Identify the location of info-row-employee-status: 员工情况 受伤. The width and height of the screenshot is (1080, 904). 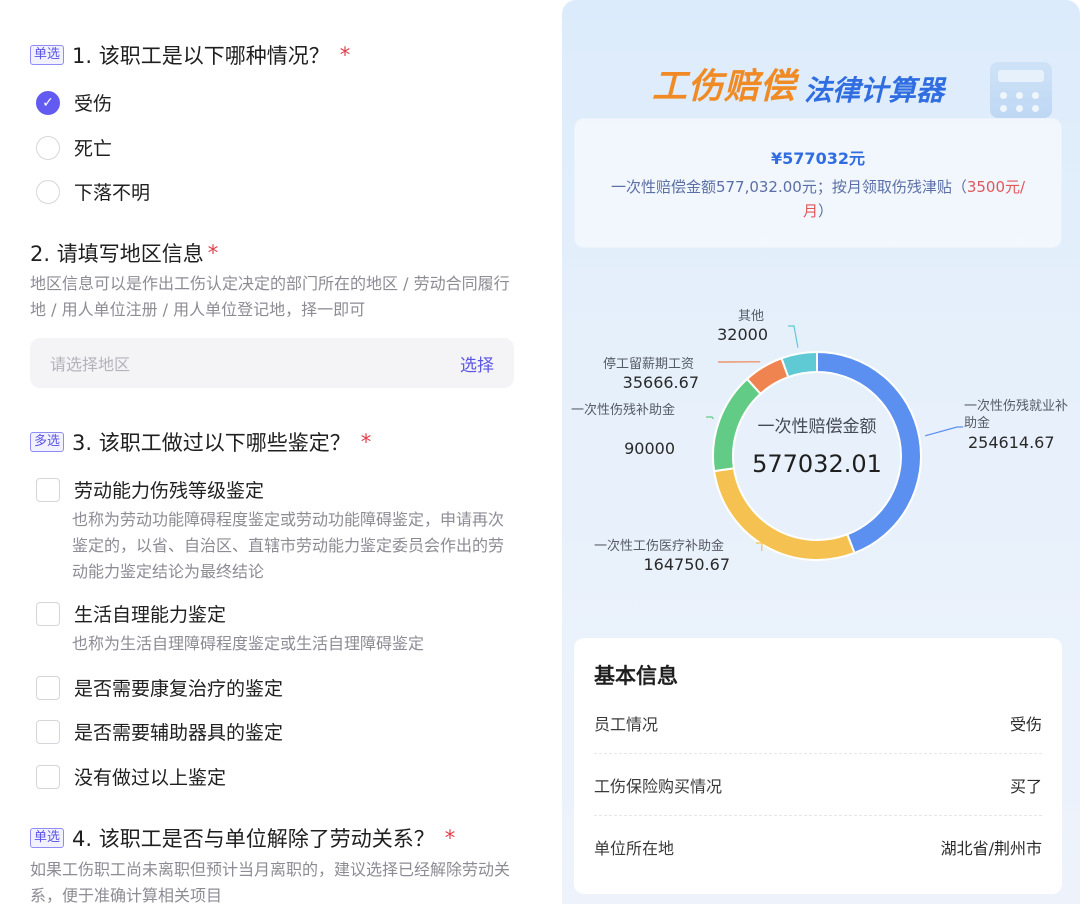
(818, 723).